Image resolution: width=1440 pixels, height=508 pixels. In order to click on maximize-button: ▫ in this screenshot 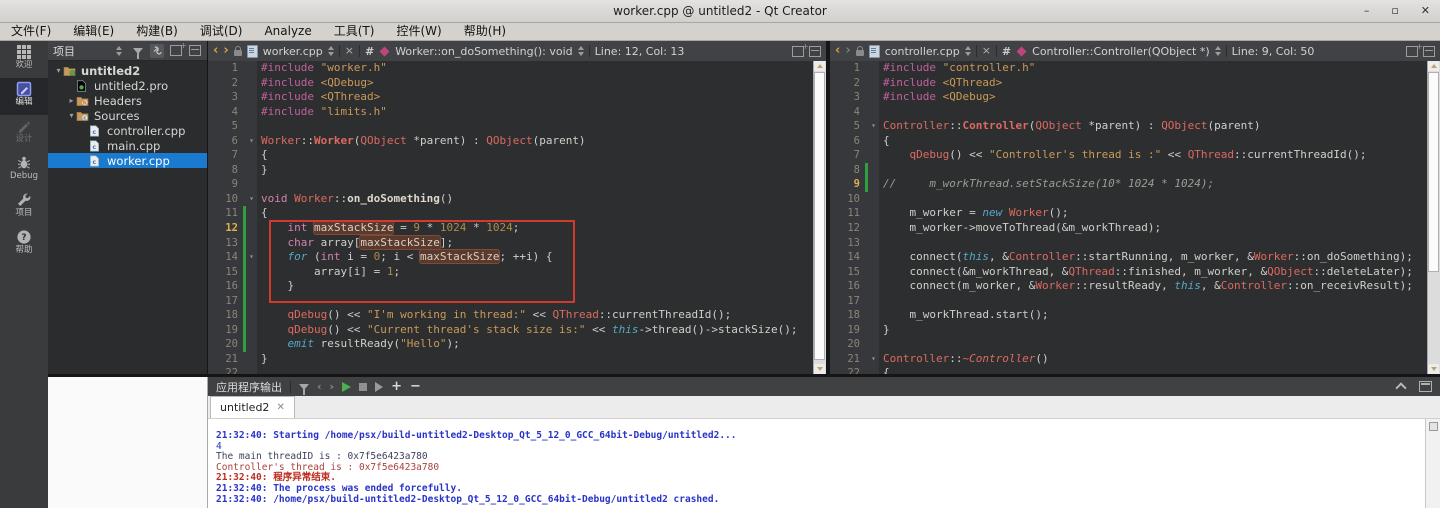, I will do `click(1394, 11)`.